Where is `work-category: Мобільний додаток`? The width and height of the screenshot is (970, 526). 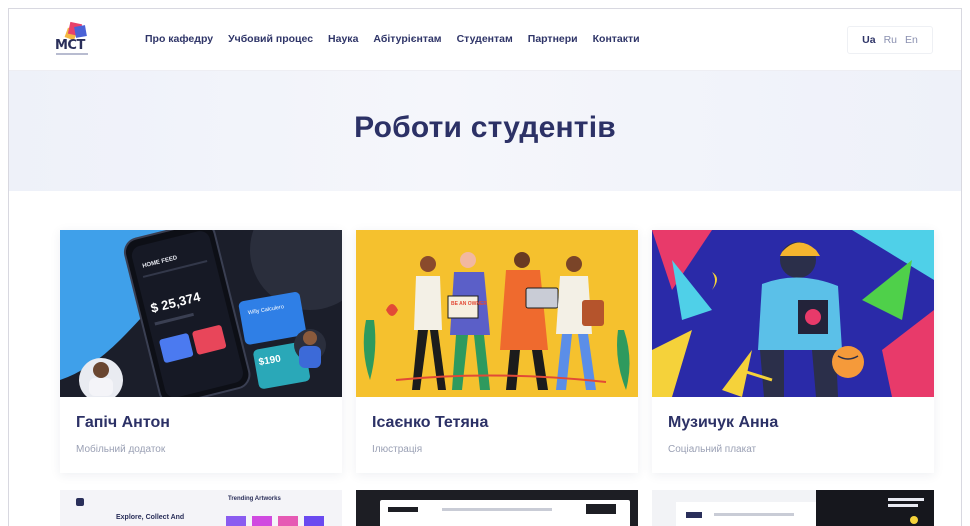 work-category: Мобільний додаток is located at coordinates (121, 449).